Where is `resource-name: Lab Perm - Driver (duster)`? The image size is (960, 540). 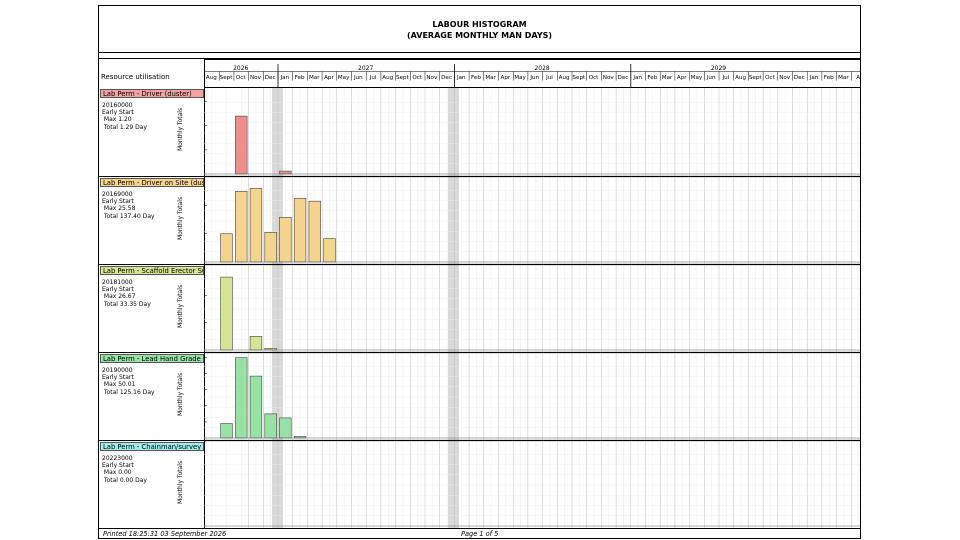
resource-name: Lab Perm - Driver (duster) is located at coordinates (152, 93).